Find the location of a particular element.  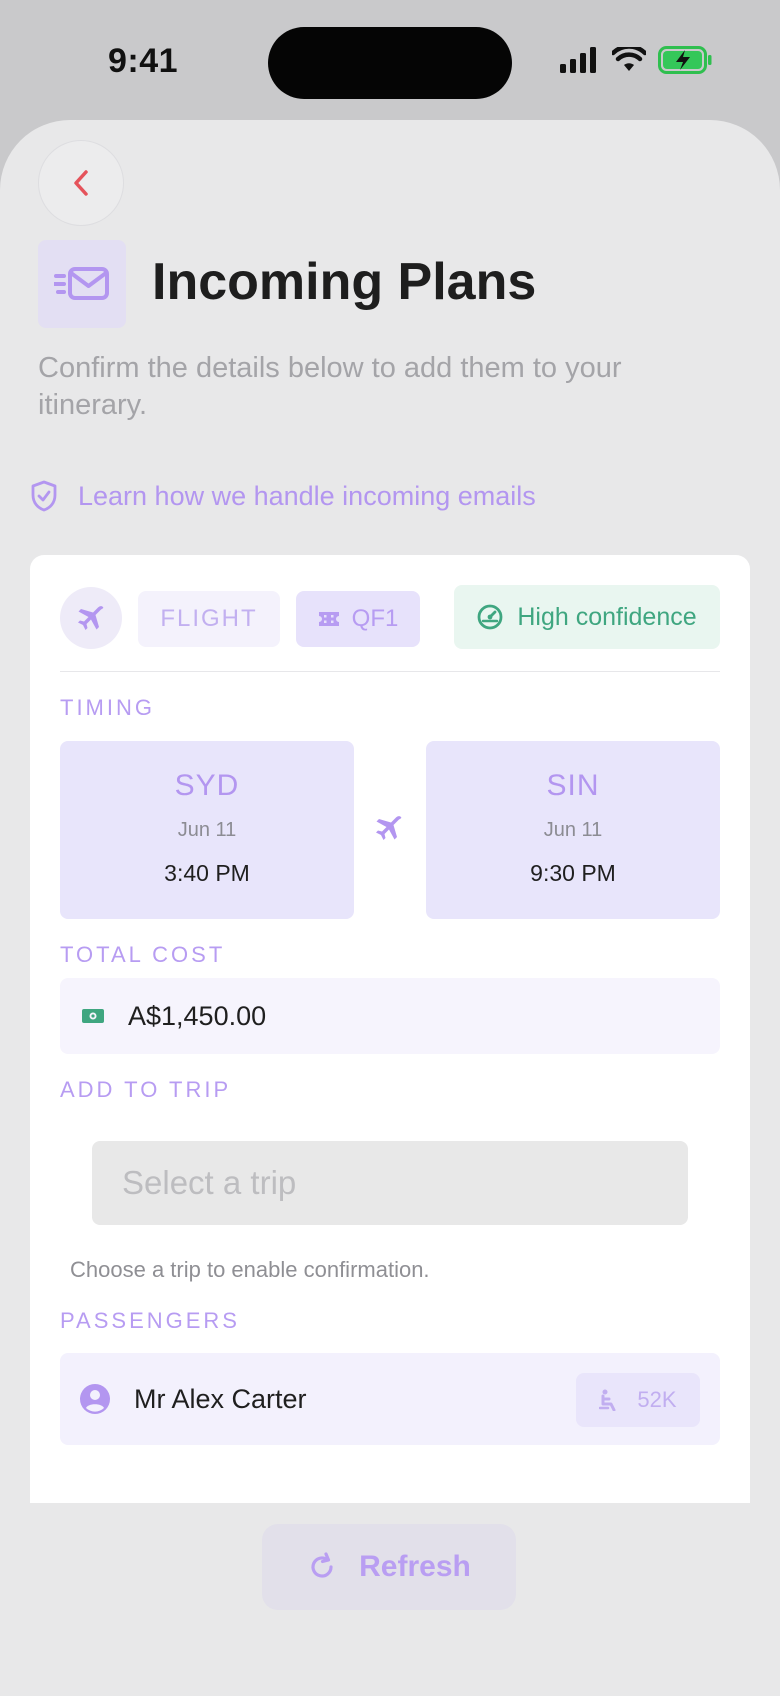

departure-code: SYD is located at coordinates (207, 785).